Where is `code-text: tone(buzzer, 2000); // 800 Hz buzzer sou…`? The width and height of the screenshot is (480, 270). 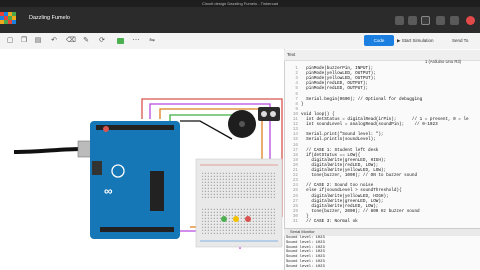 code-text: tone(buzzer, 2000); // 800 Hz buzzer sou… is located at coordinates (360, 211).